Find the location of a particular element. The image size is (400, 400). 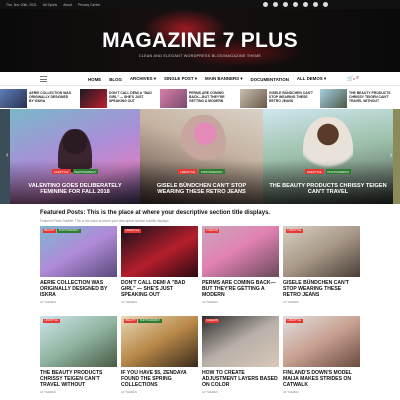

facebook-icon is located at coordinates (265, 4).